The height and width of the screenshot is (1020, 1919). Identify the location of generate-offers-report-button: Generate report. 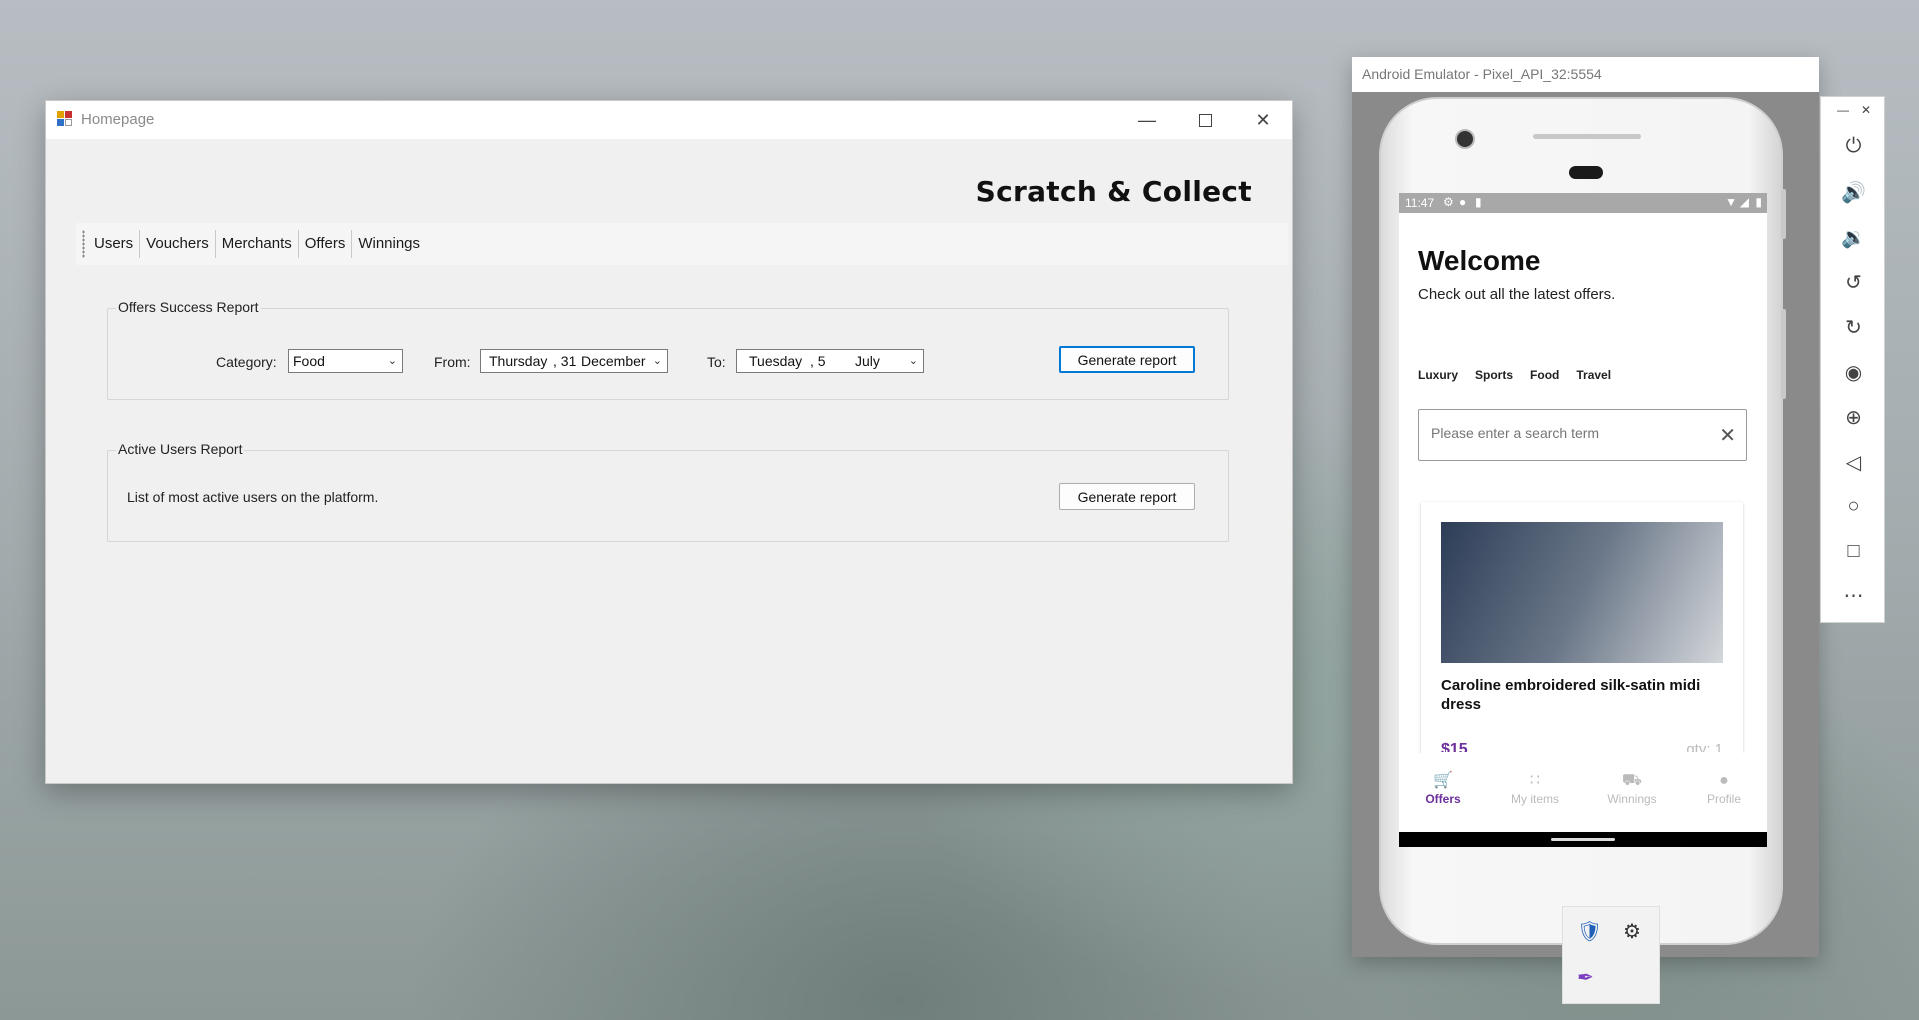
(1127, 359).